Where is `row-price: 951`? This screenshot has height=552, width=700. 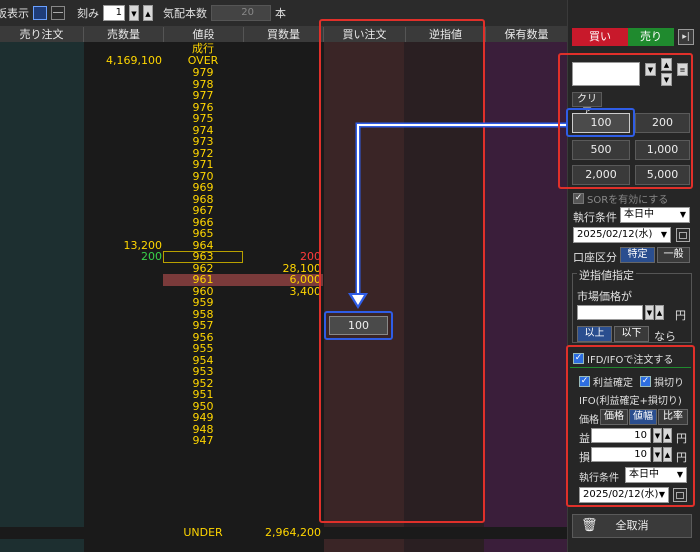
row-price: 951 is located at coordinates (203, 394).